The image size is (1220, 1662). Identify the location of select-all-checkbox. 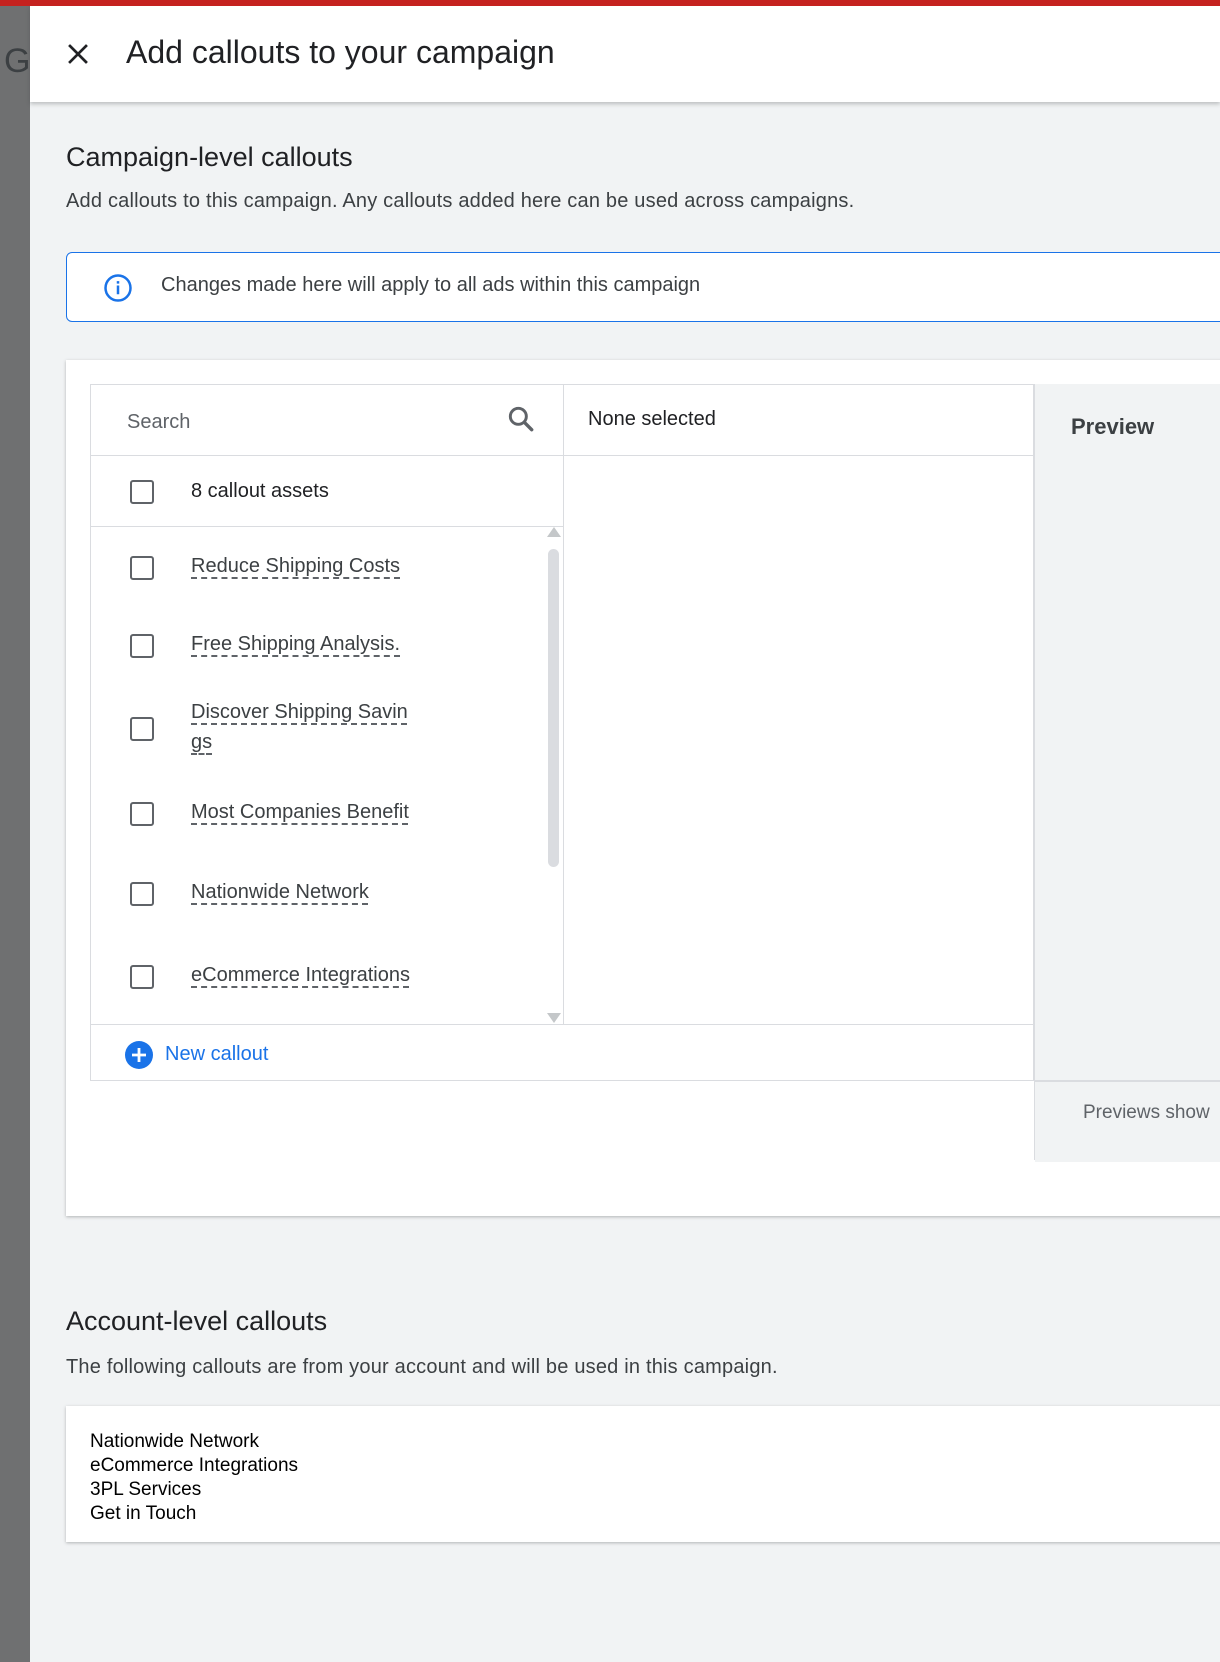
(142, 492).